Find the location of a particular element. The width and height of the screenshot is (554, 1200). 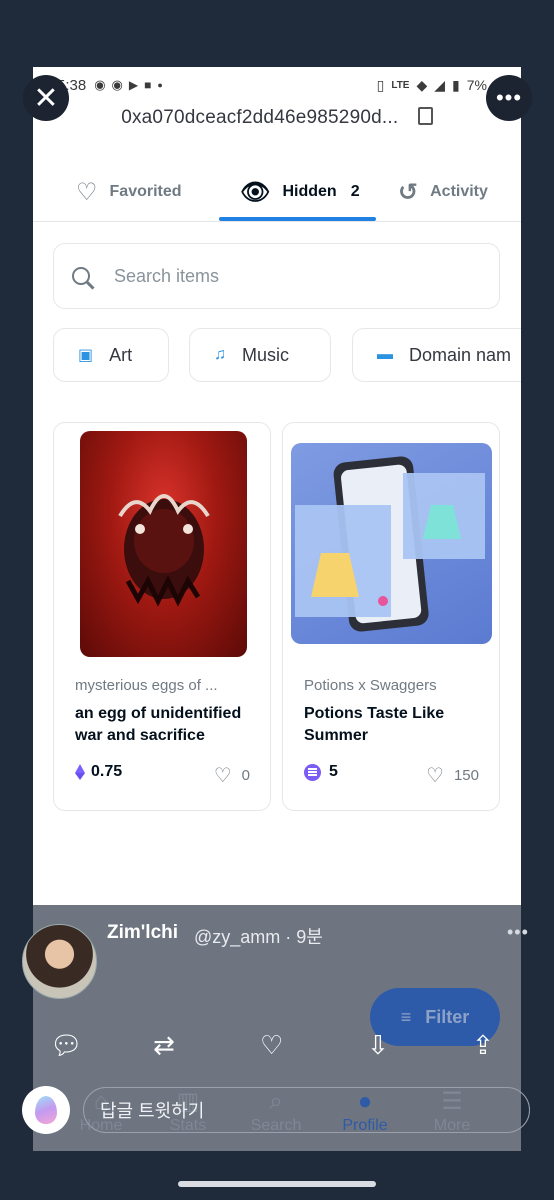

tab-hidden: 👁 Hidden 2 is located at coordinates (300, 192).